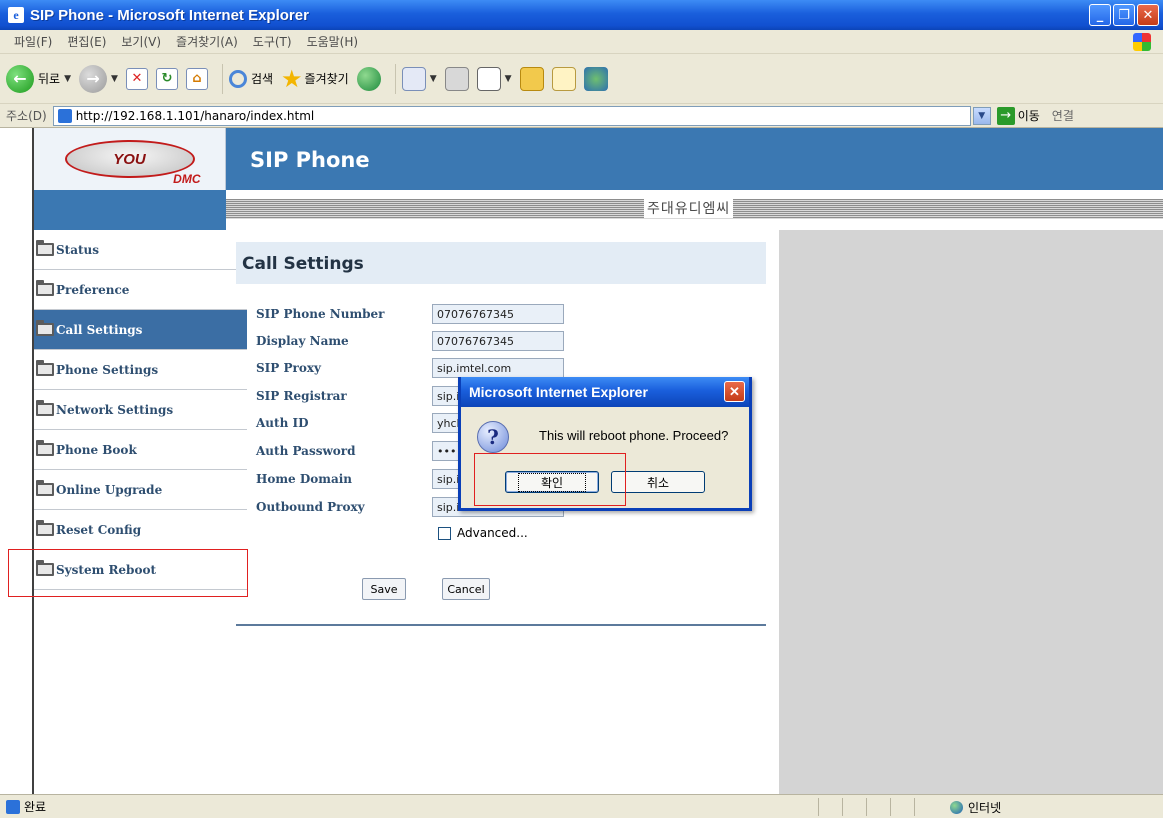  What do you see at coordinates (410, 341) in the screenshot?
I see `form-row-display-name: Display Name 07076767345` at bounding box center [410, 341].